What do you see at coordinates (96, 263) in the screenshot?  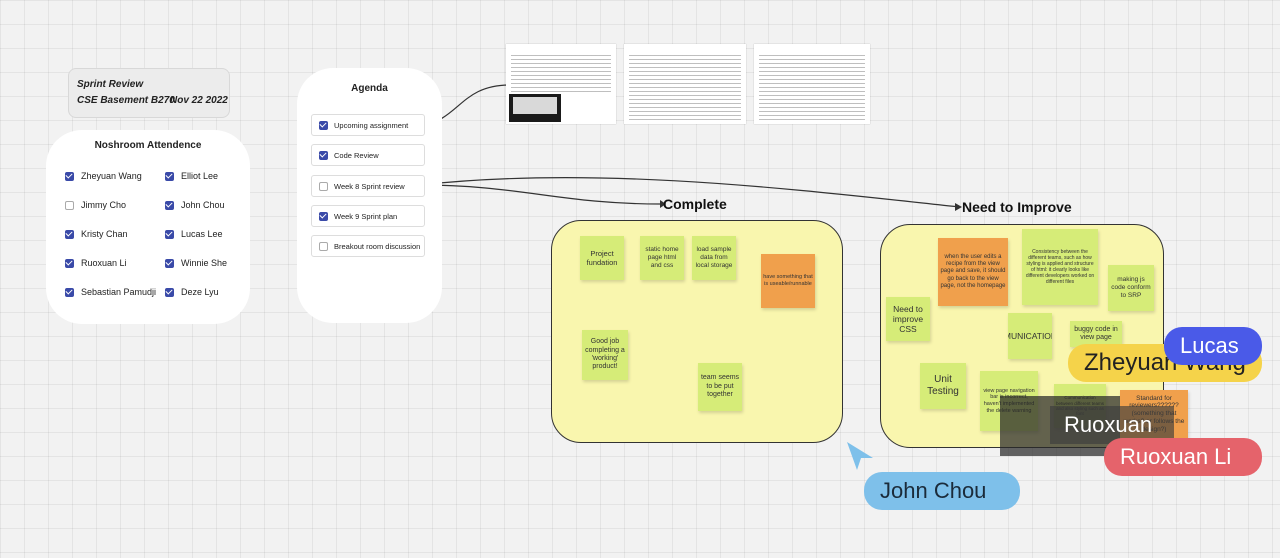 I see `attendance-item: Ruoxuan Li` at bounding box center [96, 263].